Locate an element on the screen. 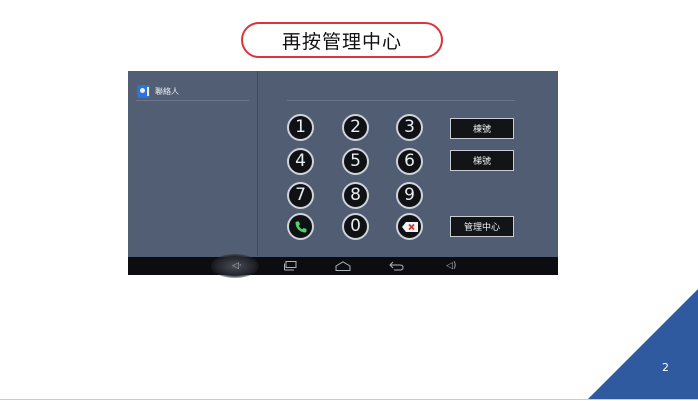  backspace-icon is located at coordinates (409, 226).